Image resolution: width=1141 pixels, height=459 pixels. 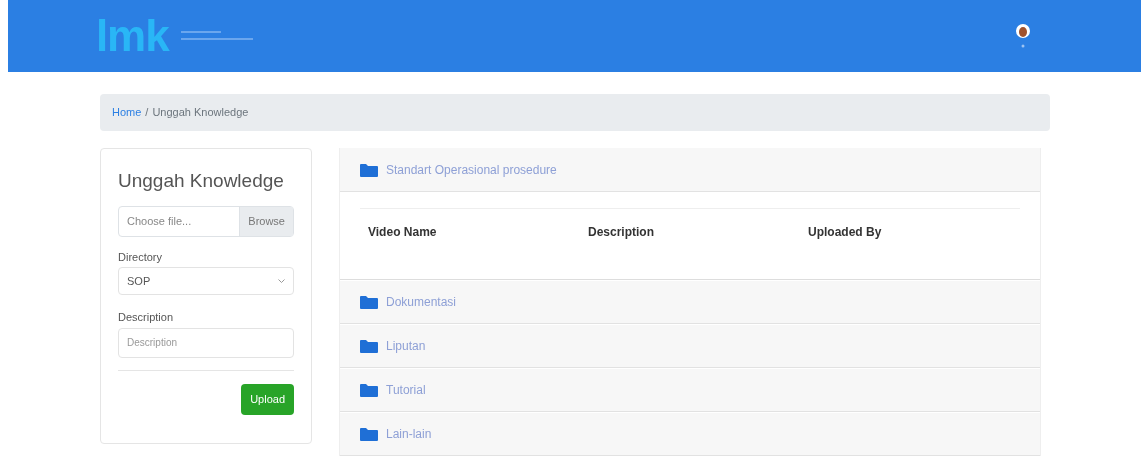 I want to click on folder-header: Lain-lain, so click(x=690, y=434).